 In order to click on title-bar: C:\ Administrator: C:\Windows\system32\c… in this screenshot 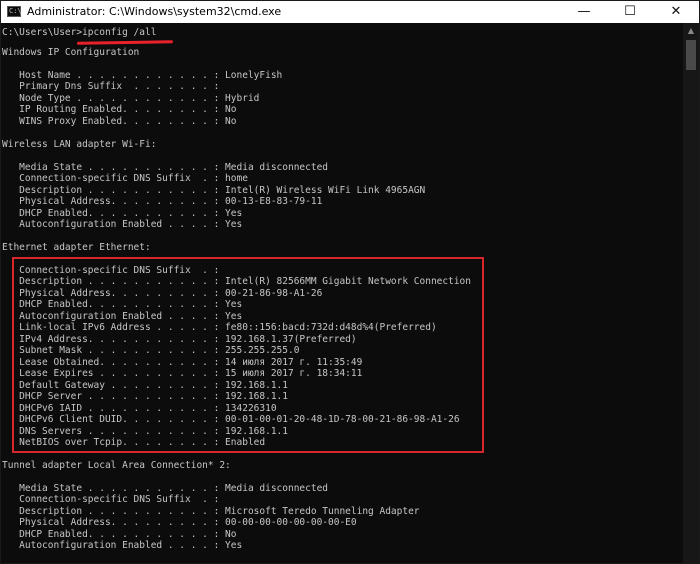, I will do `click(350, 12)`.